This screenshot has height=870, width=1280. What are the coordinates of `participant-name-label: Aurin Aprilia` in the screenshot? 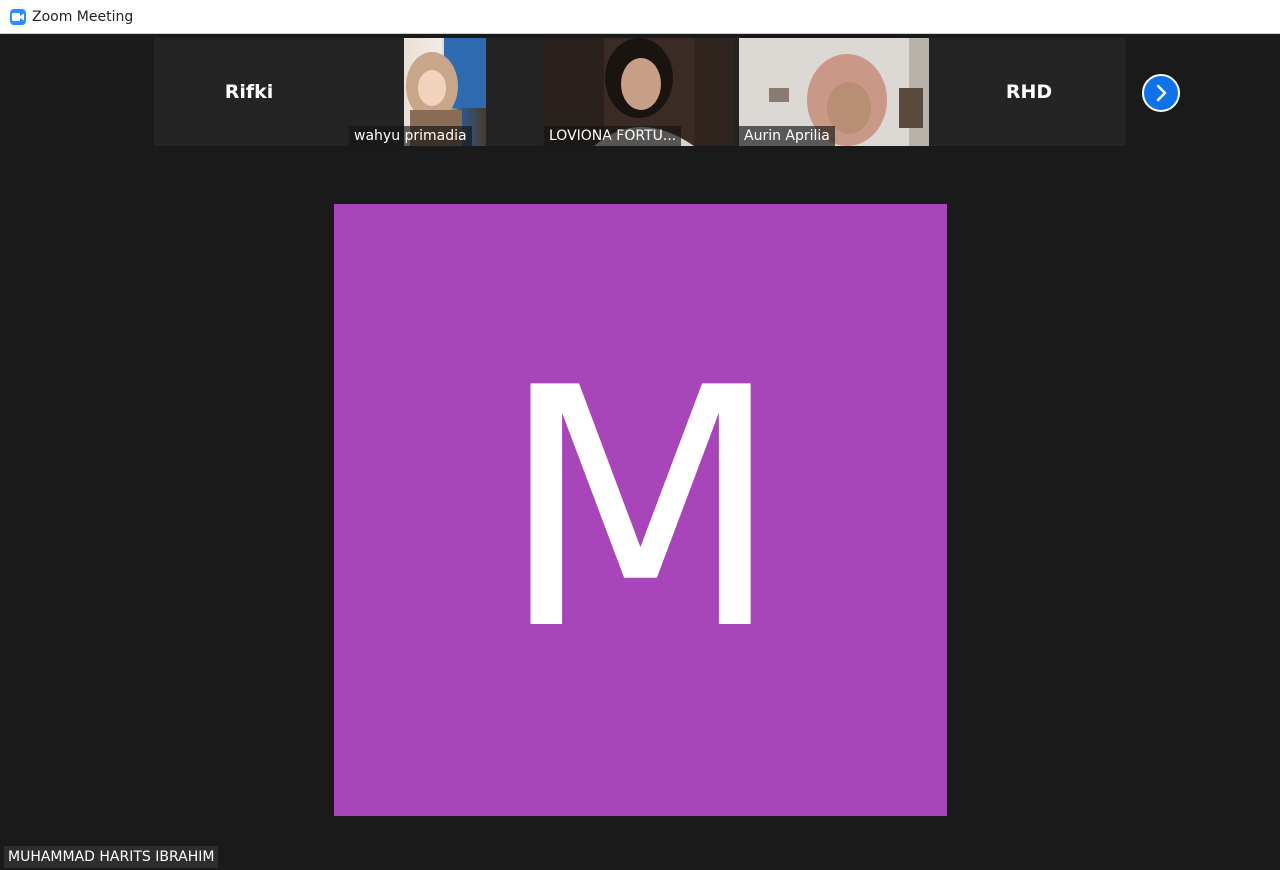 It's located at (787, 136).